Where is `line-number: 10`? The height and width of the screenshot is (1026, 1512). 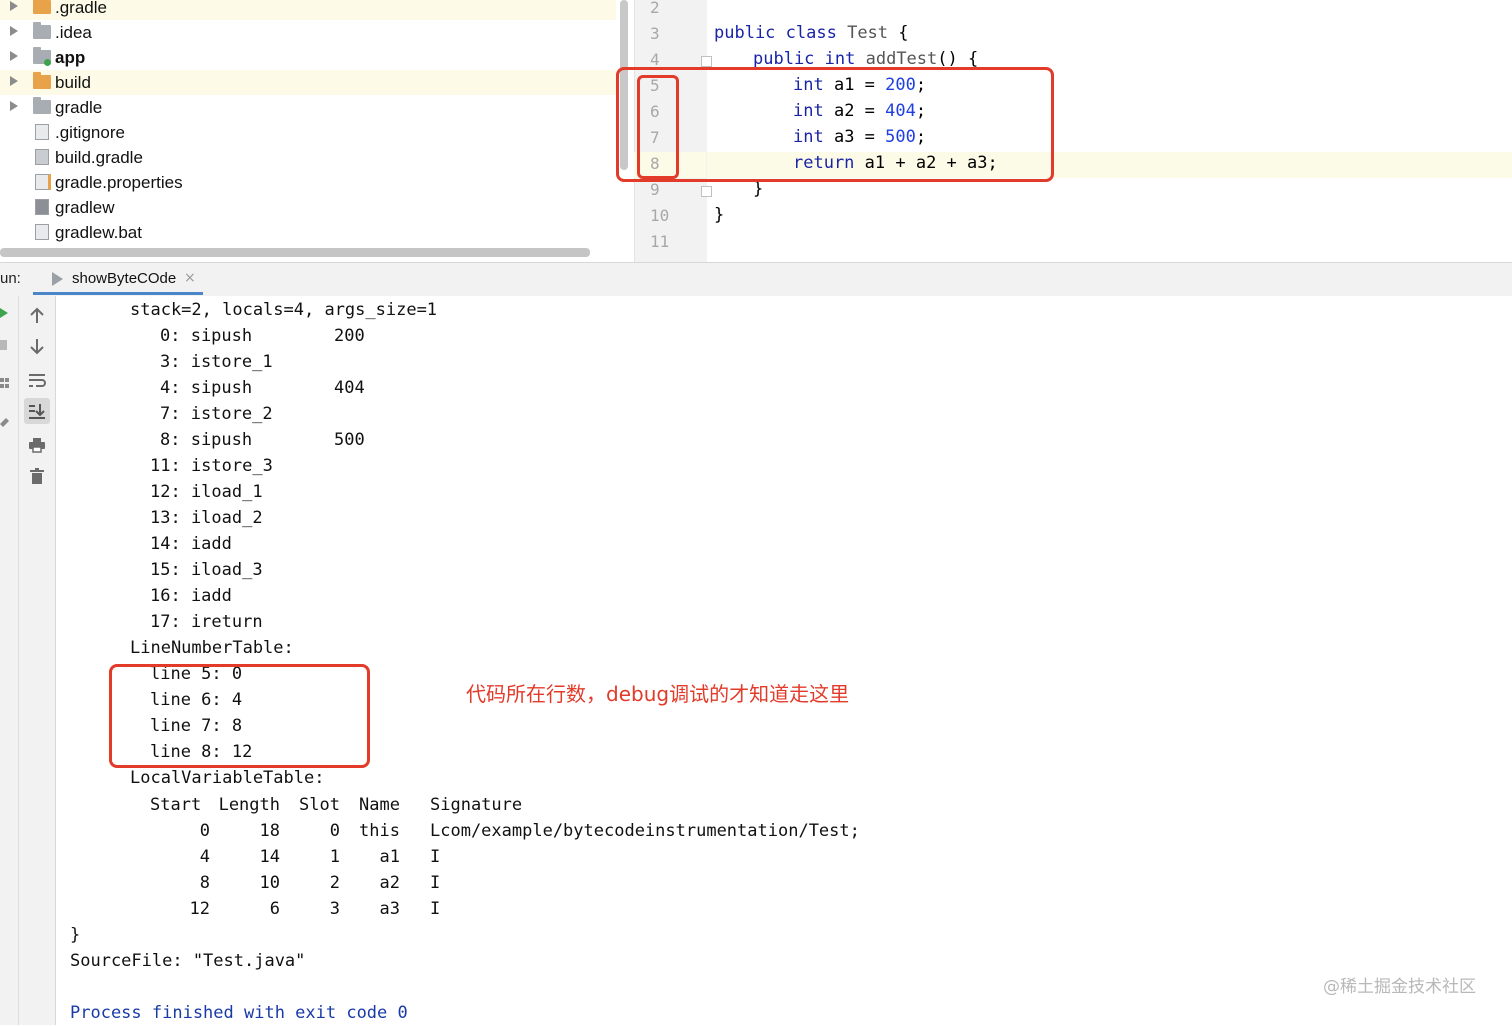
line-number: 10 is located at coordinates (660, 215).